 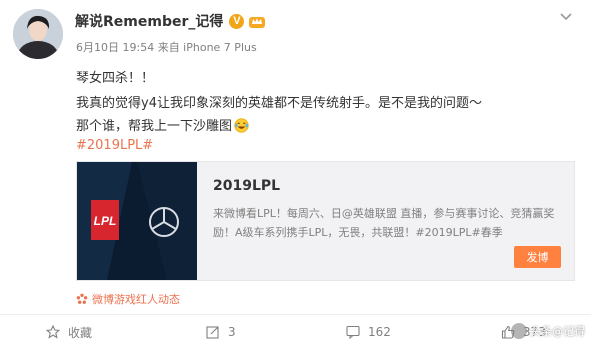 What do you see at coordinates (353, 332) in the screenshot?
I see `comment-icon` at bounding box center [353, 332].